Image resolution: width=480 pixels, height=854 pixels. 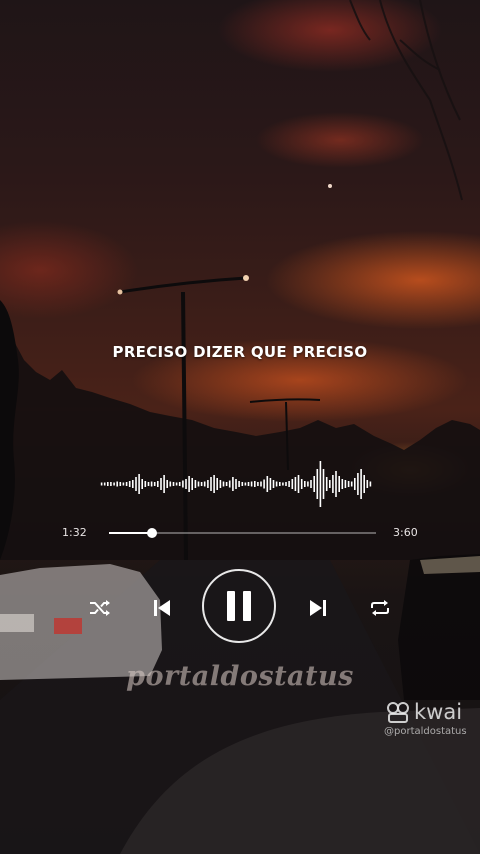 I want to click on car-plate, so click(x=17, y=623).